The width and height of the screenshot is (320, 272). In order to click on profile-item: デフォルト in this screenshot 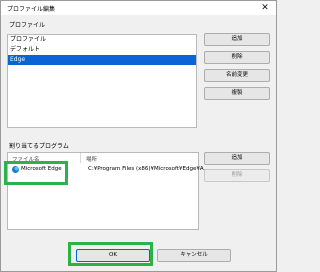, I will do `click(102, 50)`.